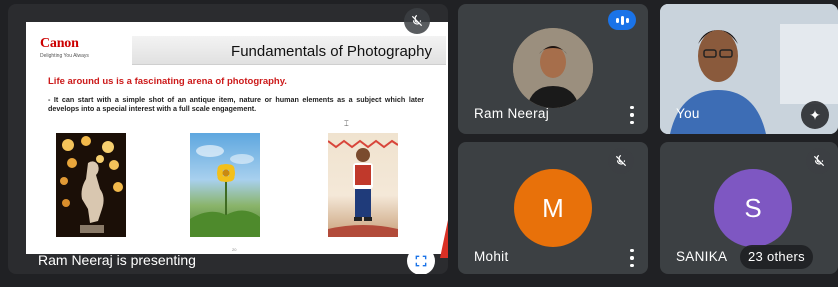  What do you see at coordinates (512, 113) in the screenshot?
I see `participant-name: Ram Neeraj` at bounding box center [512, 113].